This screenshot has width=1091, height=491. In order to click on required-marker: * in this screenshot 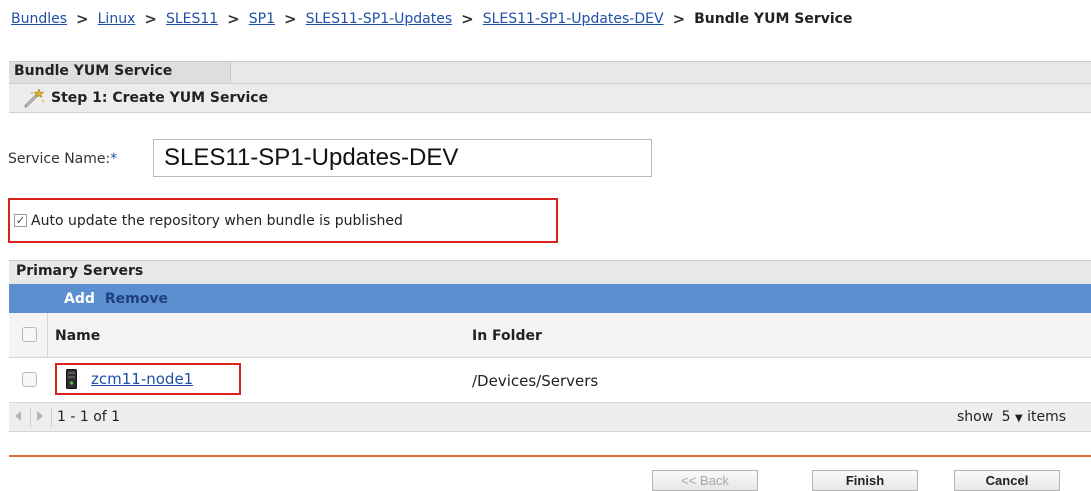, I will do `click(114, 159)`.